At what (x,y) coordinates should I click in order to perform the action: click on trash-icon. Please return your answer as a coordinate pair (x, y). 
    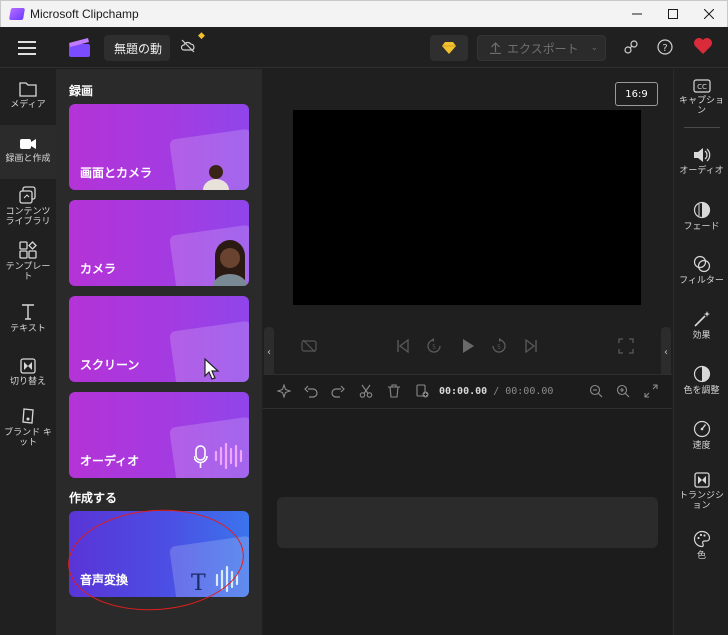
    Looking at the image, I should click on (394, 391).